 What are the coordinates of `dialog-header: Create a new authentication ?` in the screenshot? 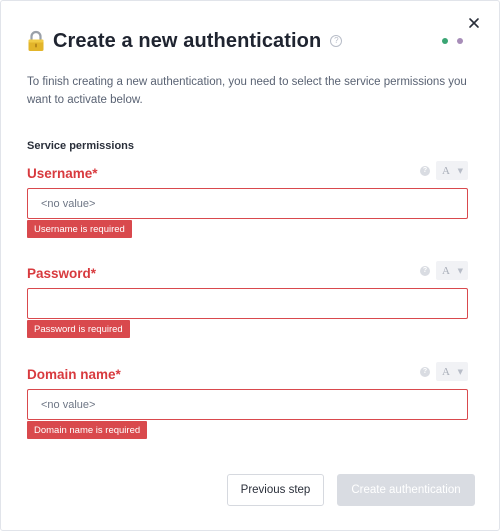 It's located at (185, 41).